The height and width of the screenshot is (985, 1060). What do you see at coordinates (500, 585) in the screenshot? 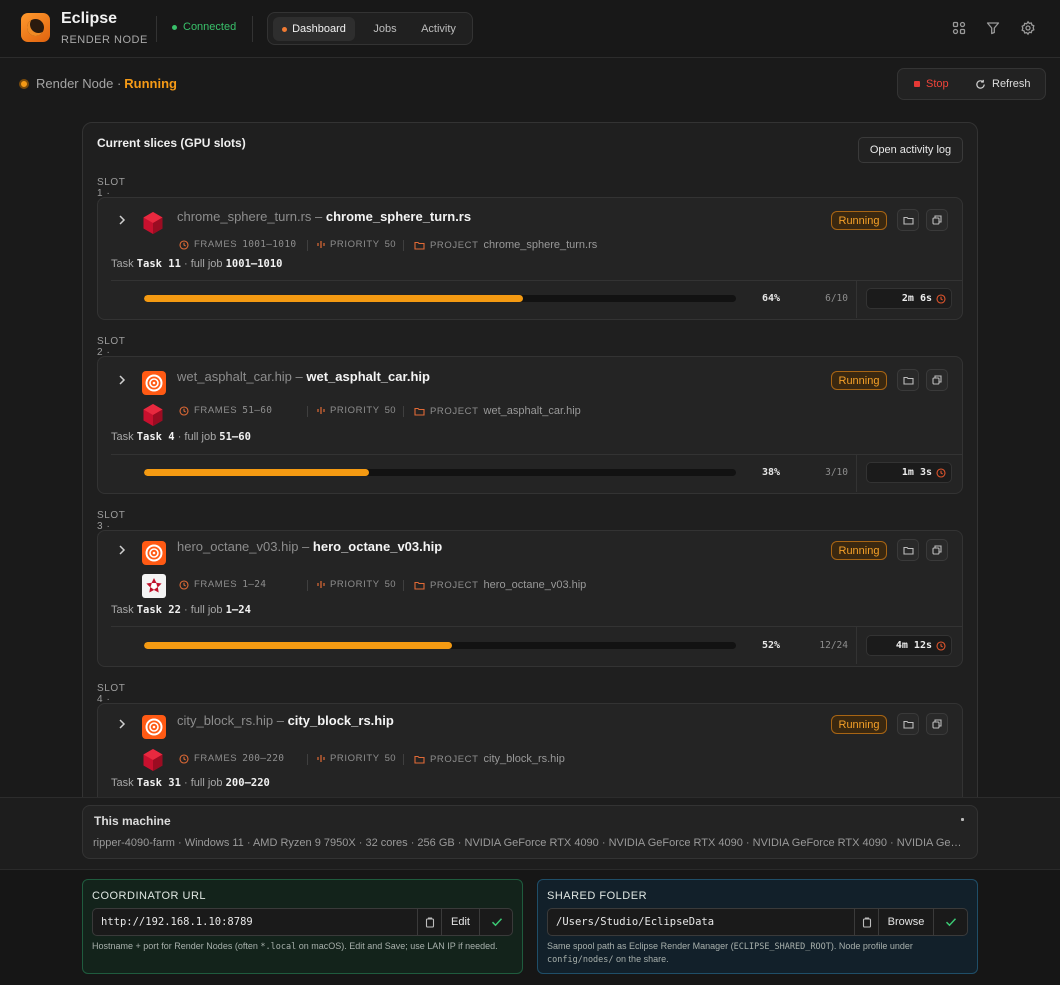
I see `project-meta: PROJECT hero_octane_v03.hip` at bounding box center [500, 585].